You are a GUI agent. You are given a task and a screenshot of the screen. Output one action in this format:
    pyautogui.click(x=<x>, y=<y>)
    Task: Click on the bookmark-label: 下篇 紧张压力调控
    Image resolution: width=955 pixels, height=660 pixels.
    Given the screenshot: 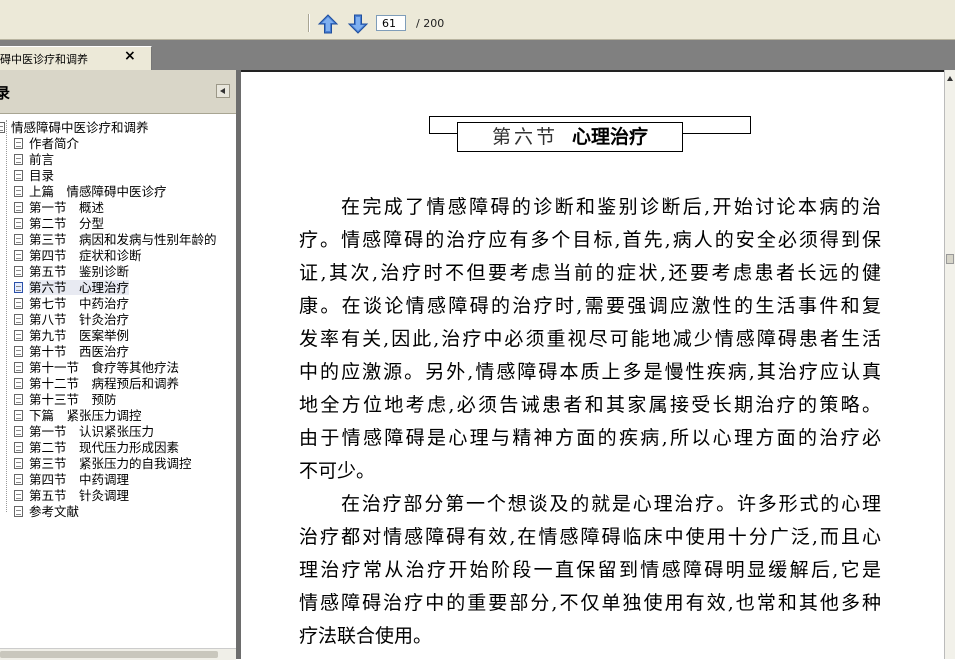 What is the action you would take?
    pyautogui.click(x=85, y=415)
    